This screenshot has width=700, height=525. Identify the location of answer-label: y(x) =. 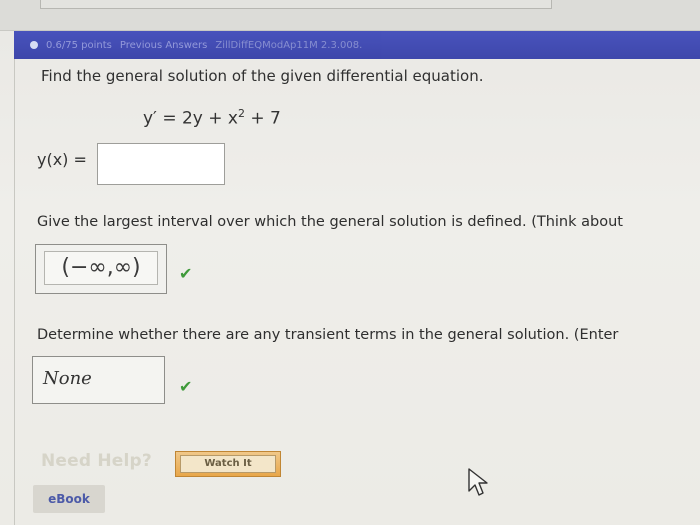
(62, 159).